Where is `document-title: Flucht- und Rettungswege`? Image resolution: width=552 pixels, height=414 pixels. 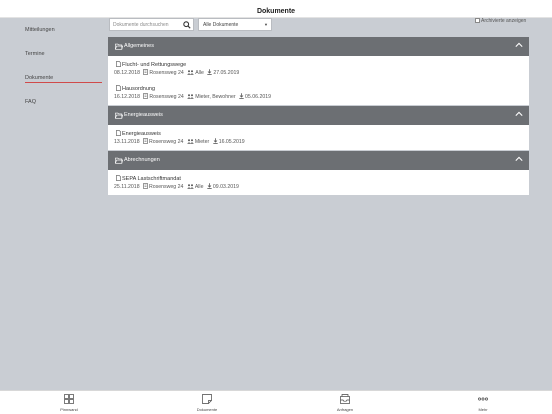 document-title: Flucht- und Rettungswege is located at coordinates (154, 65).